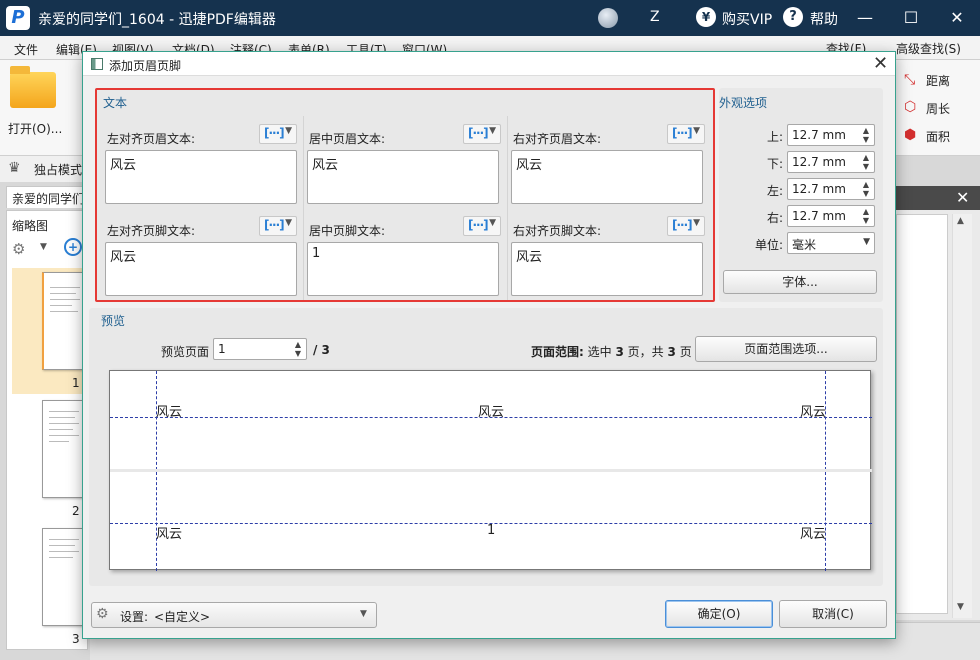  Describe the element at coordinates (134, 617) in the screenshot. I see `settings-label: 设置:` at that location.